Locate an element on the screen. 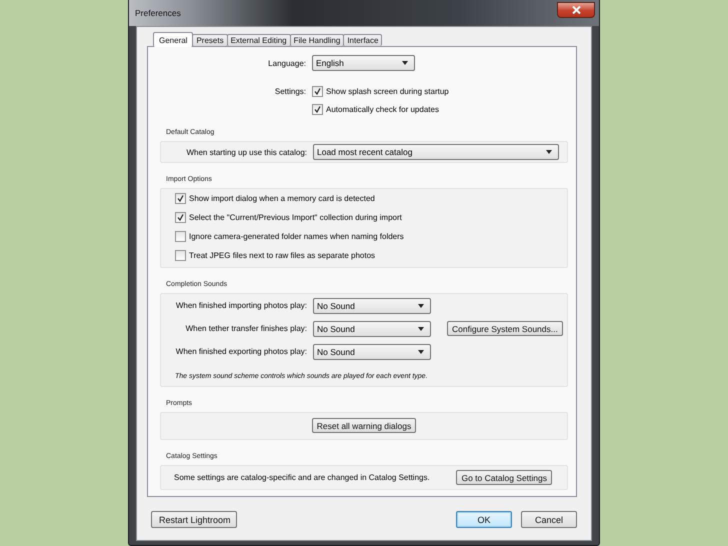 This screenshot has height=546, width=728. window-title: Preferences is located at coordinates (158, 13).